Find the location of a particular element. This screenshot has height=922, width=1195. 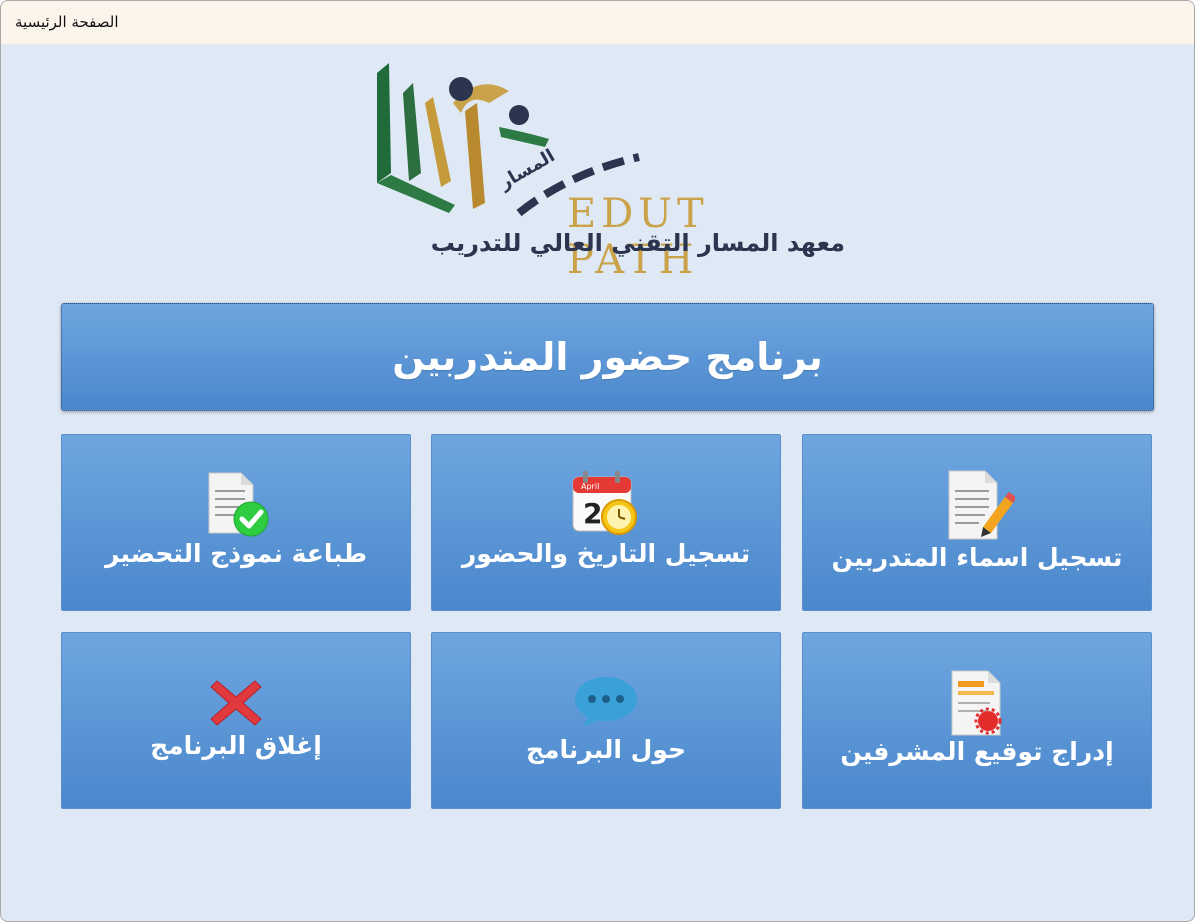

tile-label: إغلاق البرنامج is located at coordinates (236, 745).